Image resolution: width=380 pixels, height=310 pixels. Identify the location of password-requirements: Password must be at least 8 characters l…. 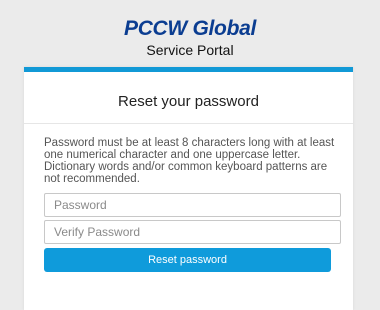
(189, 161).